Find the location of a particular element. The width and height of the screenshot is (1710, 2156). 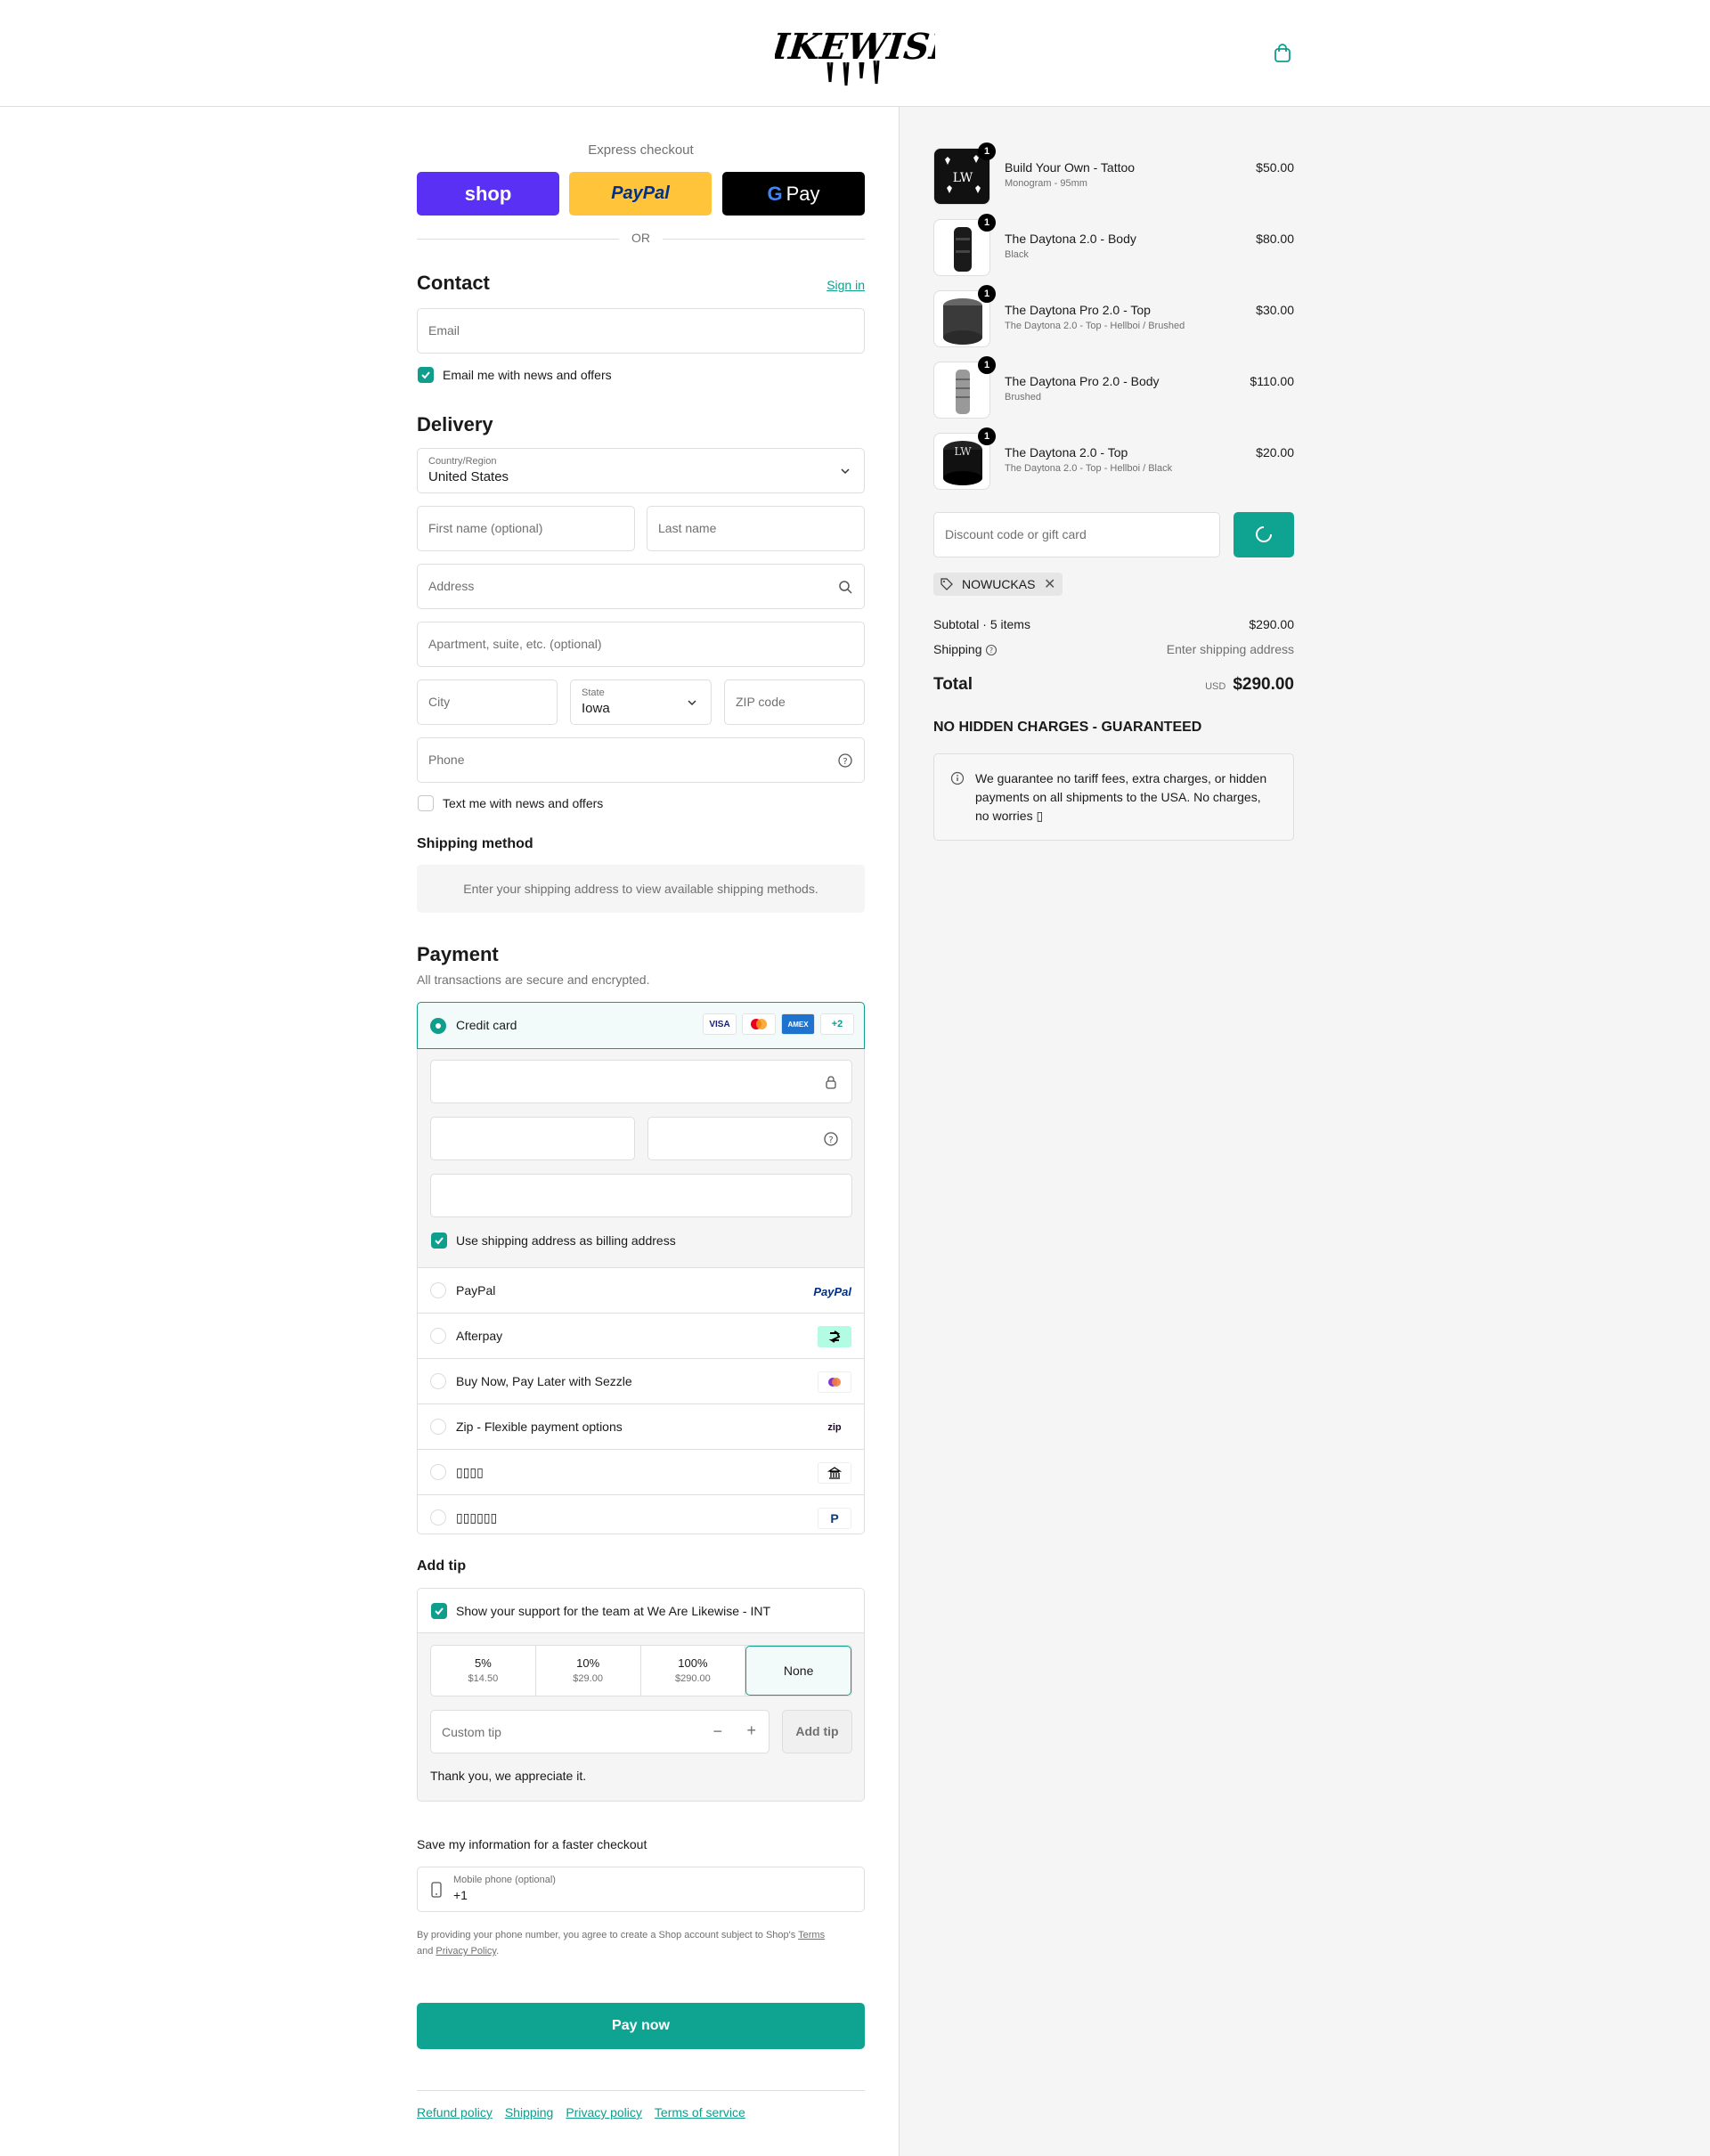

plus-icon: + is located at coordinates (751, 1730).